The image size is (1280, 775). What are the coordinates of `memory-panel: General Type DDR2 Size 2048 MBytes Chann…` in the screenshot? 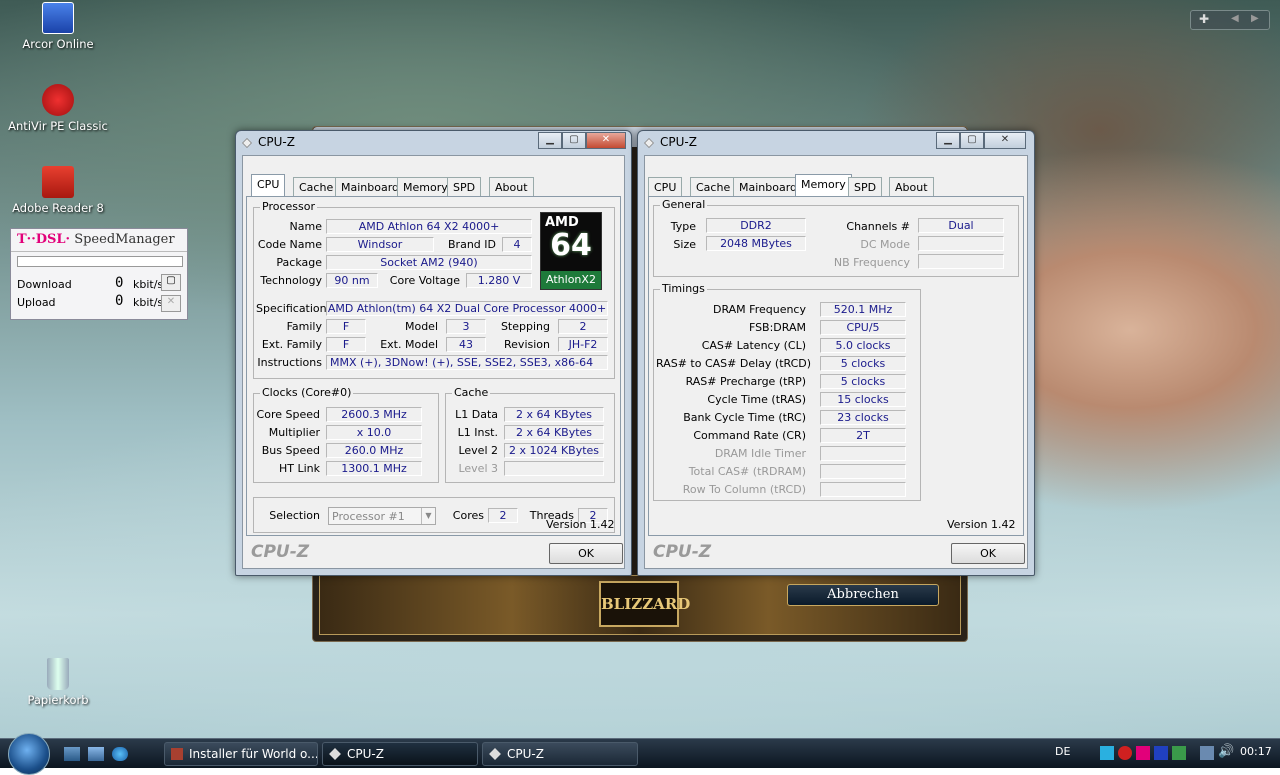 It's located at (836, 366).